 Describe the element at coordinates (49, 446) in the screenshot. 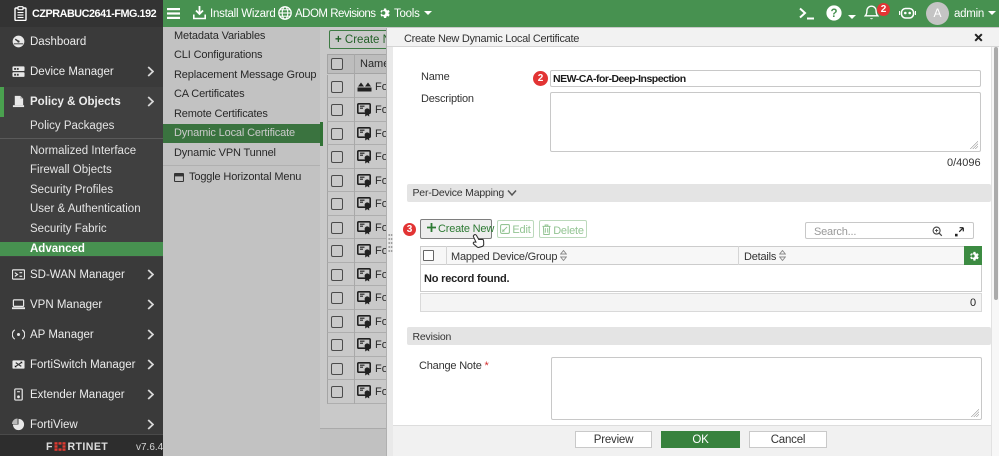

I see `svg-text: F` at that location.